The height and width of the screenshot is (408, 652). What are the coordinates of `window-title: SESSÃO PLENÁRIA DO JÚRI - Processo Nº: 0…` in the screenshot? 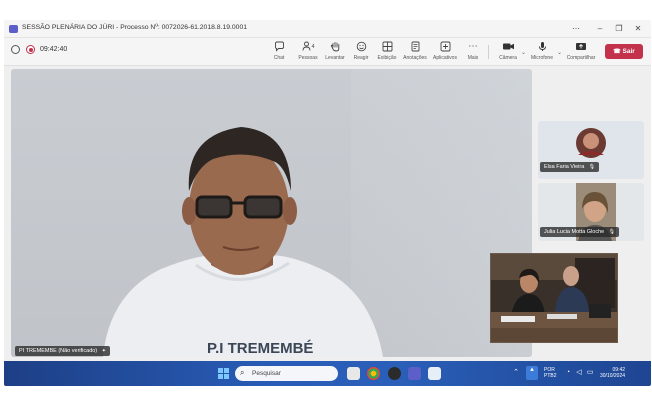 It's located at (135, 27).